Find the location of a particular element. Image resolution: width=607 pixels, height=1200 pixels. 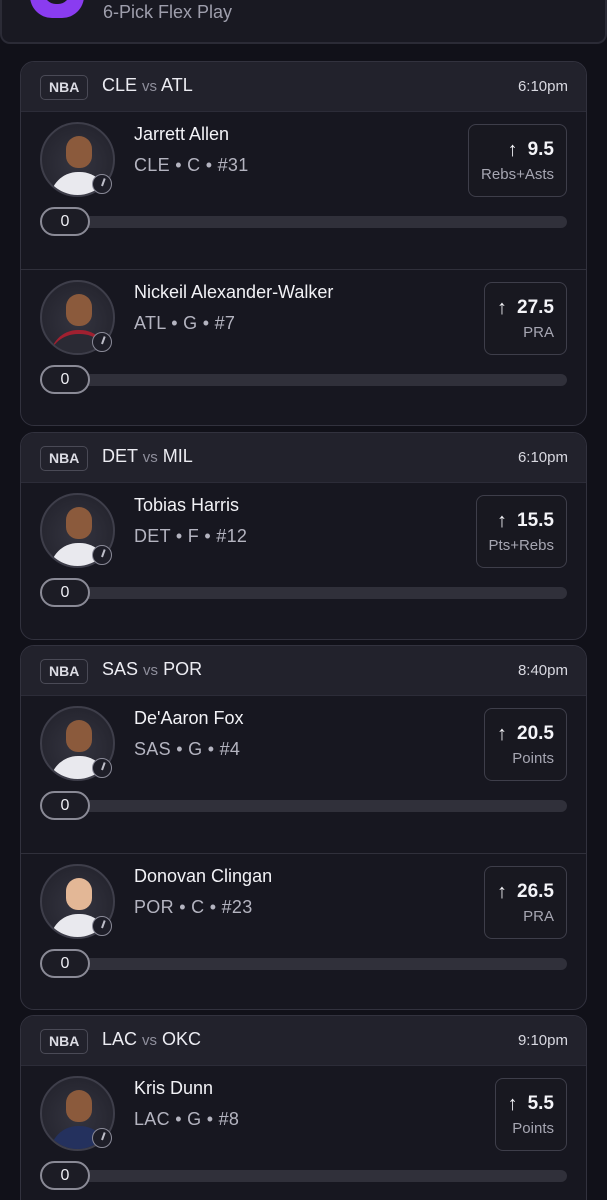

projection-box: ↑ 5.5 Points is located at coordinates (530, 1114).